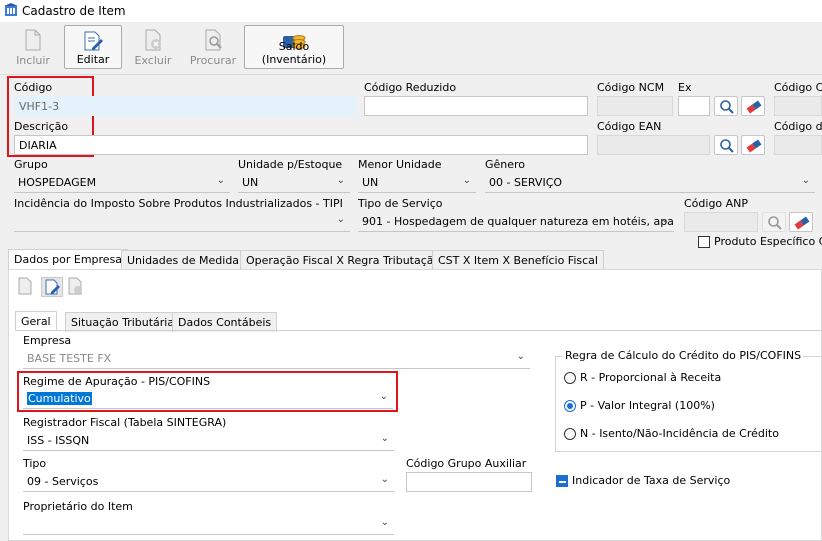  Describe the element at coordinates (213, 47) in the screenshot. I see `procurar-button: Procurar` at that location.